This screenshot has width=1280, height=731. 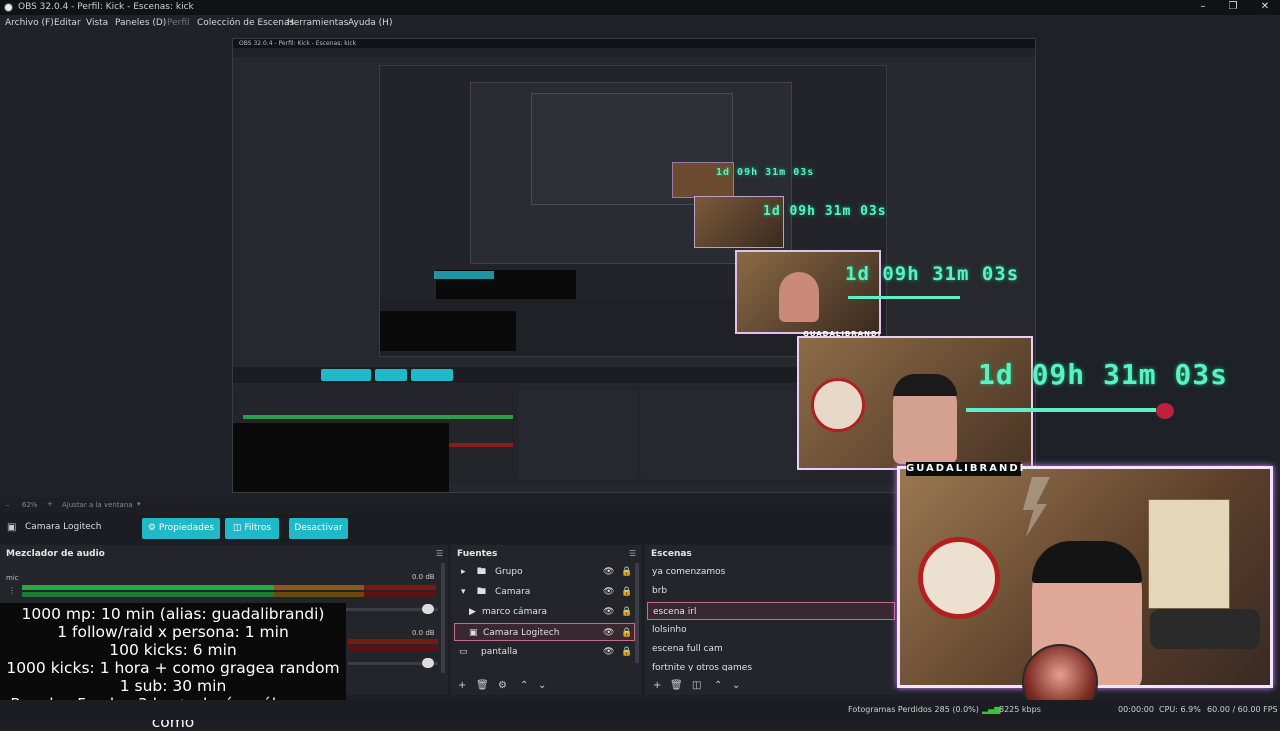 What do you see at coordinates (521, 633) in the screenshot?
I see `source-label: Camara Logitech` at bounding box center [521, 633].